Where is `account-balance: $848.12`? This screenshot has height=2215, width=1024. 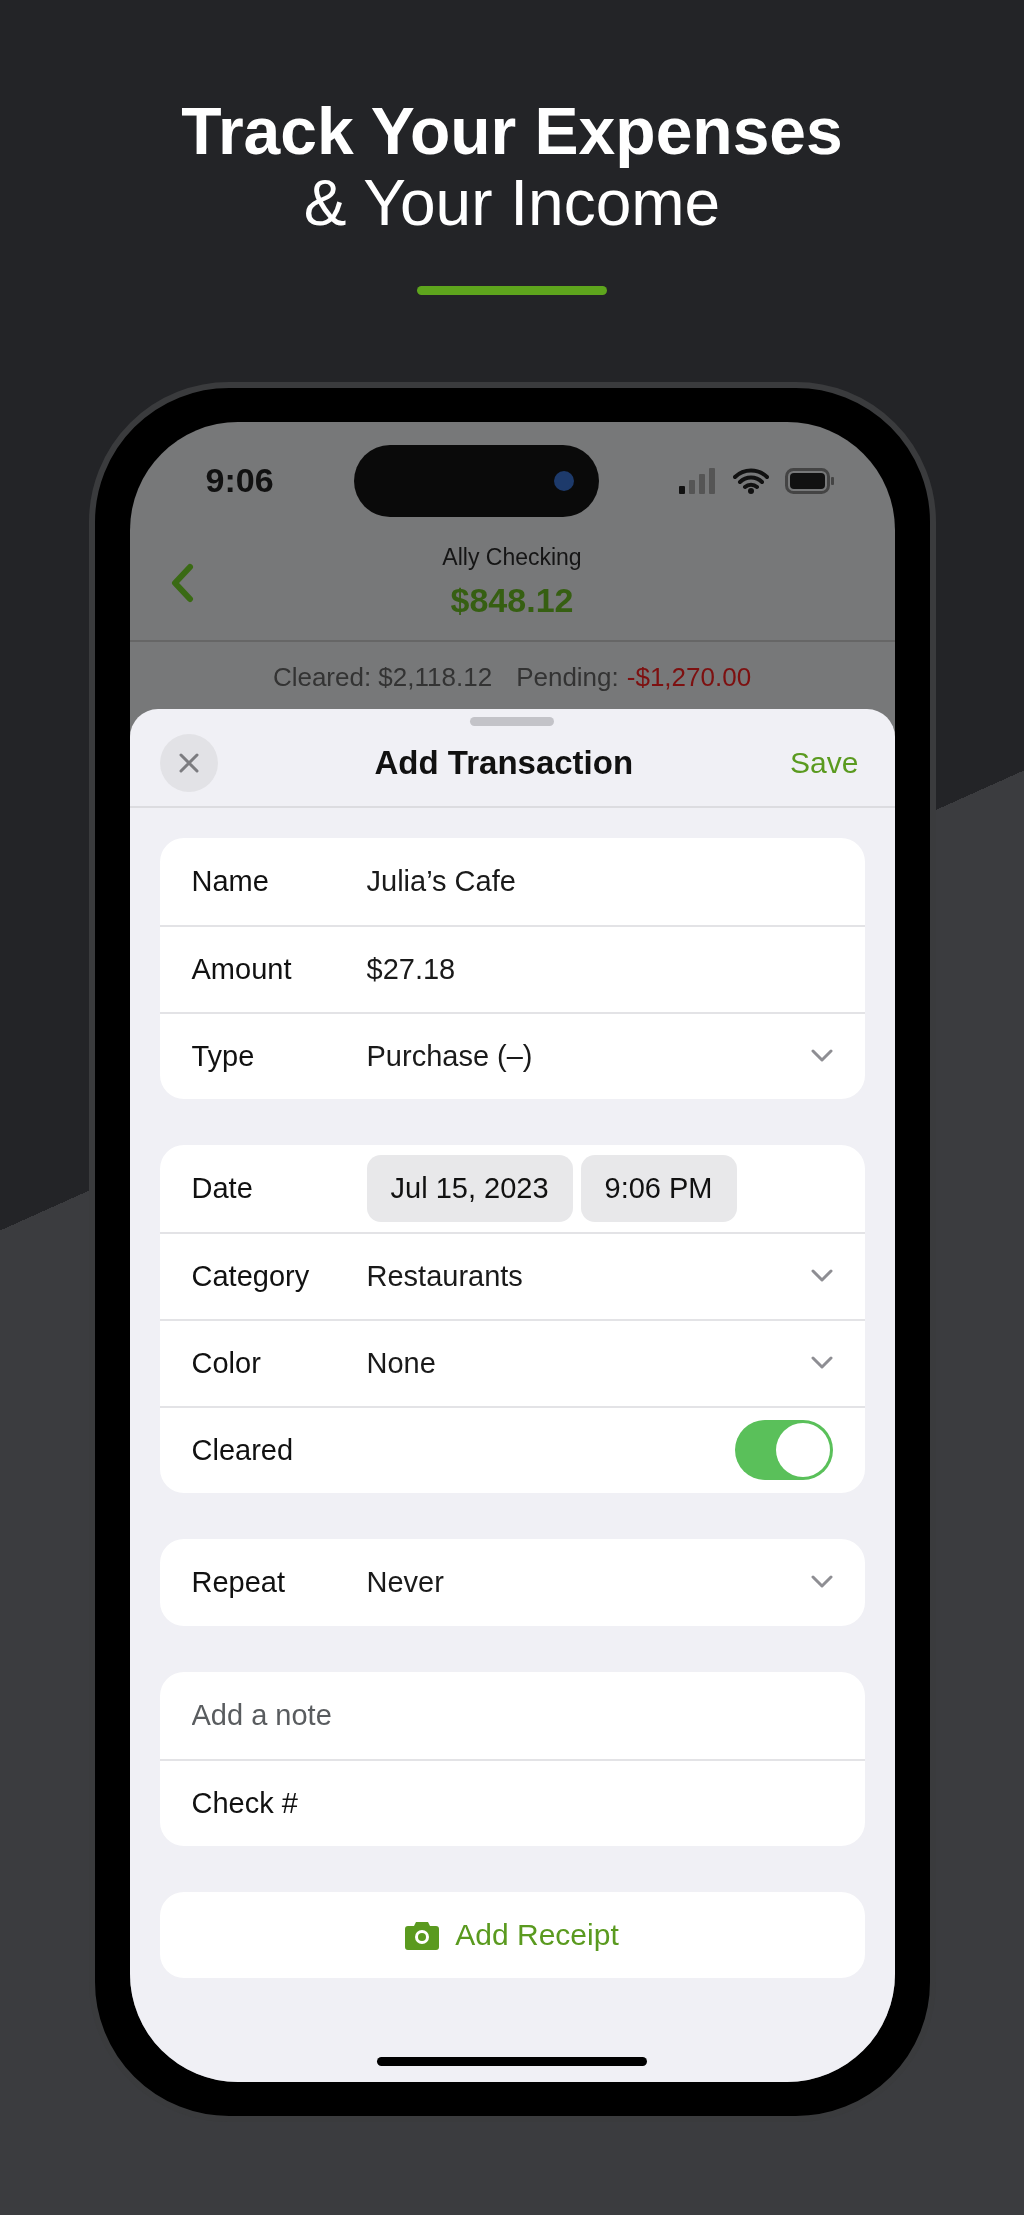 account-balance: $848.12 is located at coordinates (512, 600).